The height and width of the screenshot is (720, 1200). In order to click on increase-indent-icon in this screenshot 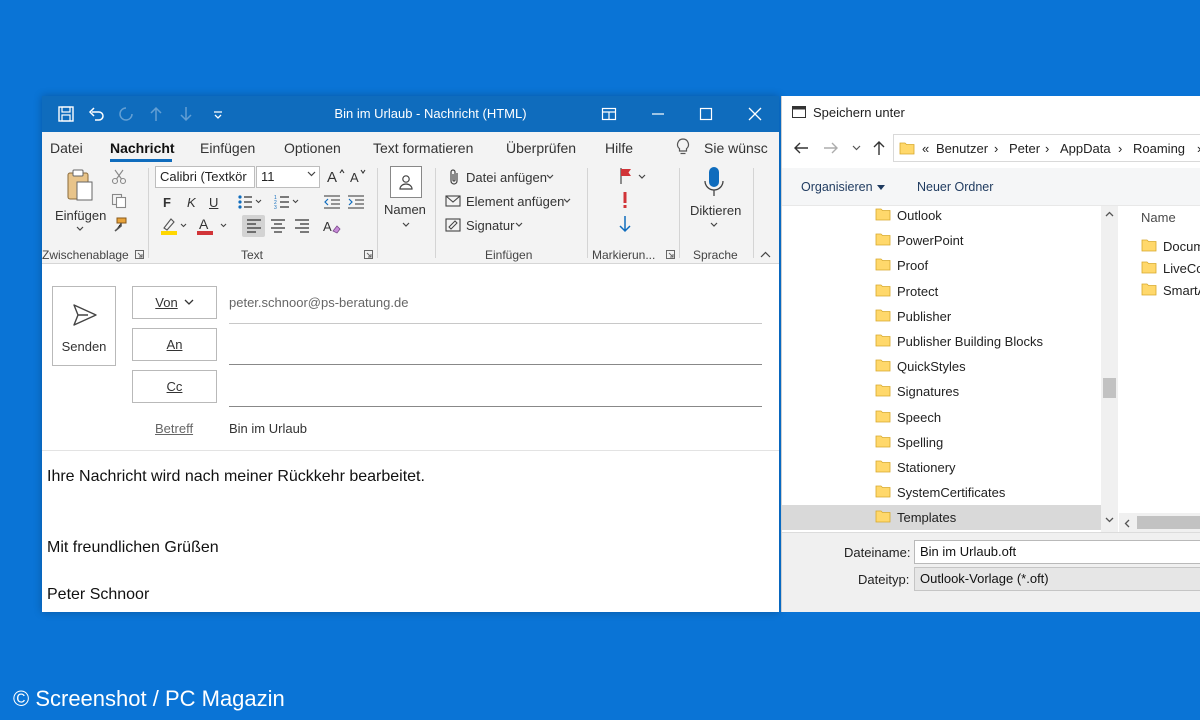, I will do `click(356, 202)`.